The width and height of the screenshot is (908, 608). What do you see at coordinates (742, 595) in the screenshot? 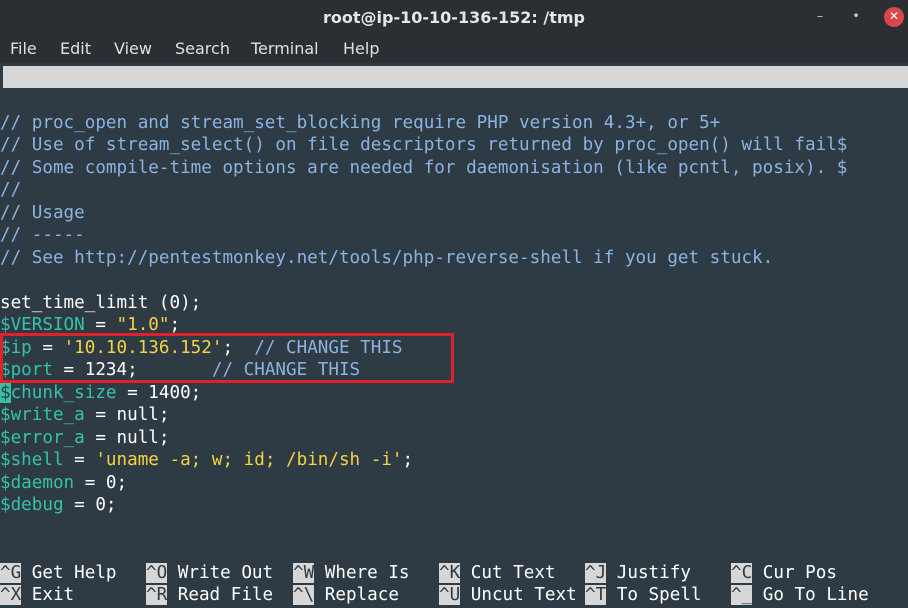
I see `shortcut-key: ^_` at bounding box center [742, 595].